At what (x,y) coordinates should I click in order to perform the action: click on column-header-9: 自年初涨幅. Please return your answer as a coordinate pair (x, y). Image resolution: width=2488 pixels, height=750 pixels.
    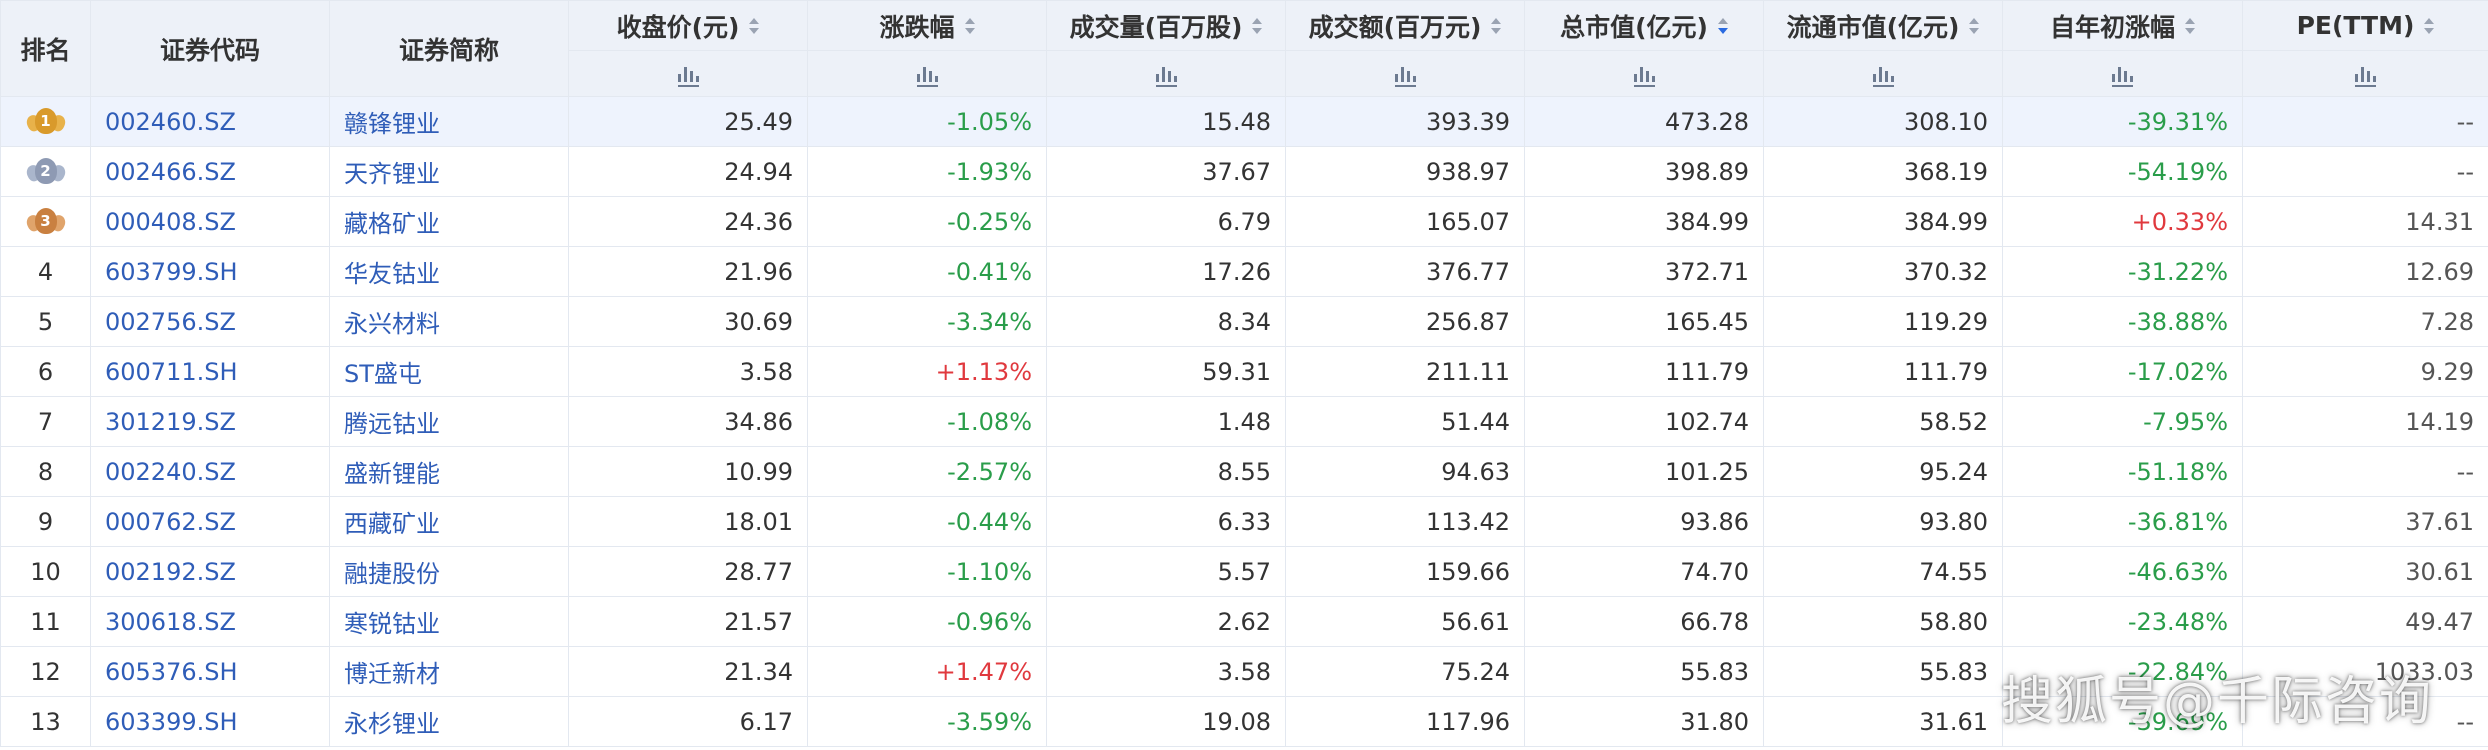
    Looking at the image, I should click on (2122, 25).